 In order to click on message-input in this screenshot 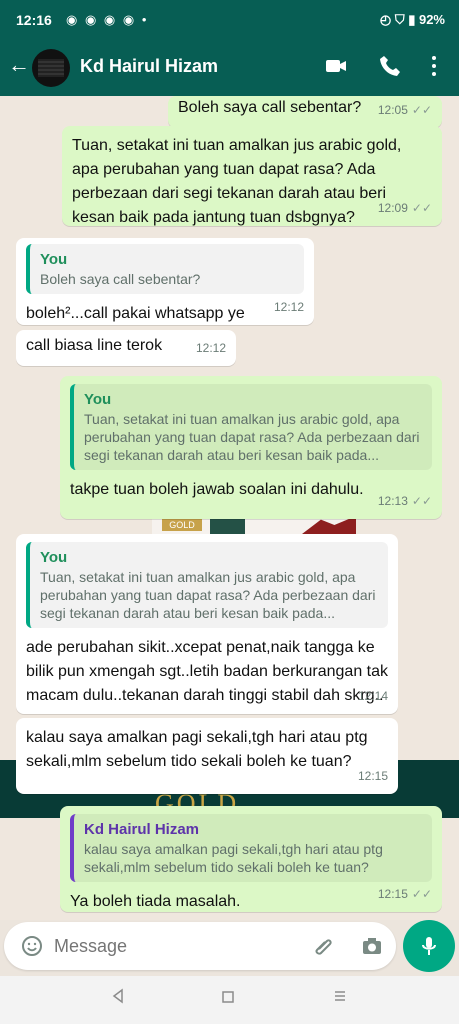, I will do `click(179, 946)`.